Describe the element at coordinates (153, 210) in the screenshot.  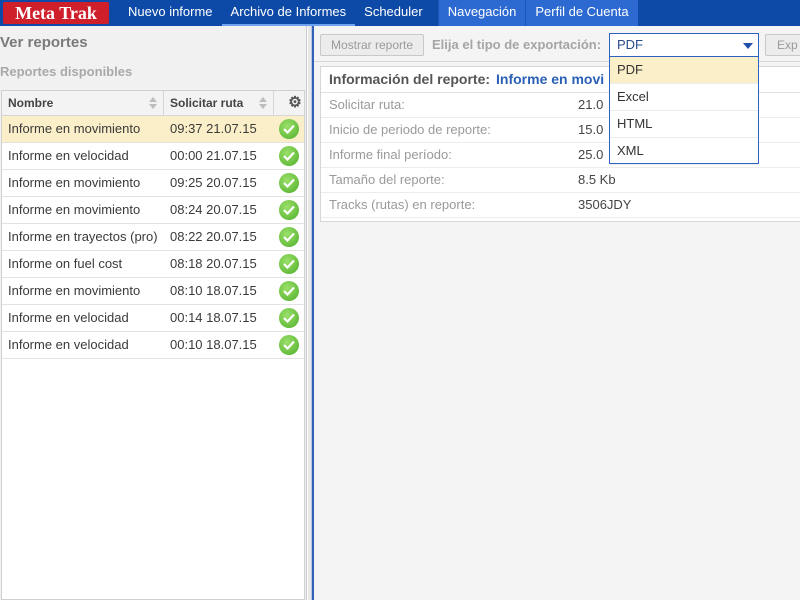
I see `table-row: Informe en movimiento 08:24 20.07.15` at that location.